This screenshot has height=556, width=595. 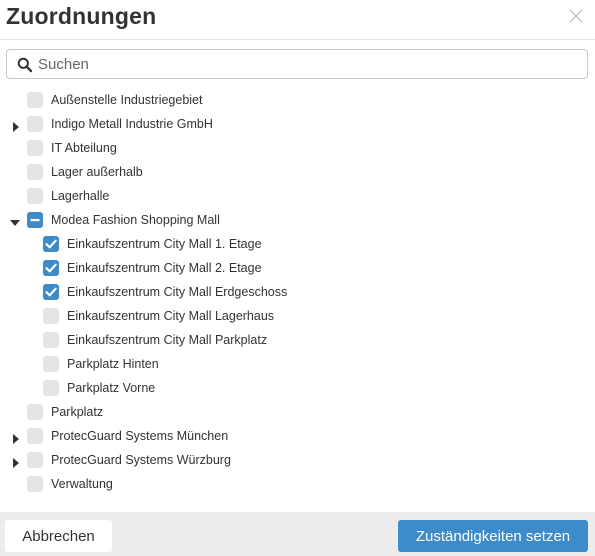 I want to click on tree-item-label: Verwaltung, so click(x=82, y=484).